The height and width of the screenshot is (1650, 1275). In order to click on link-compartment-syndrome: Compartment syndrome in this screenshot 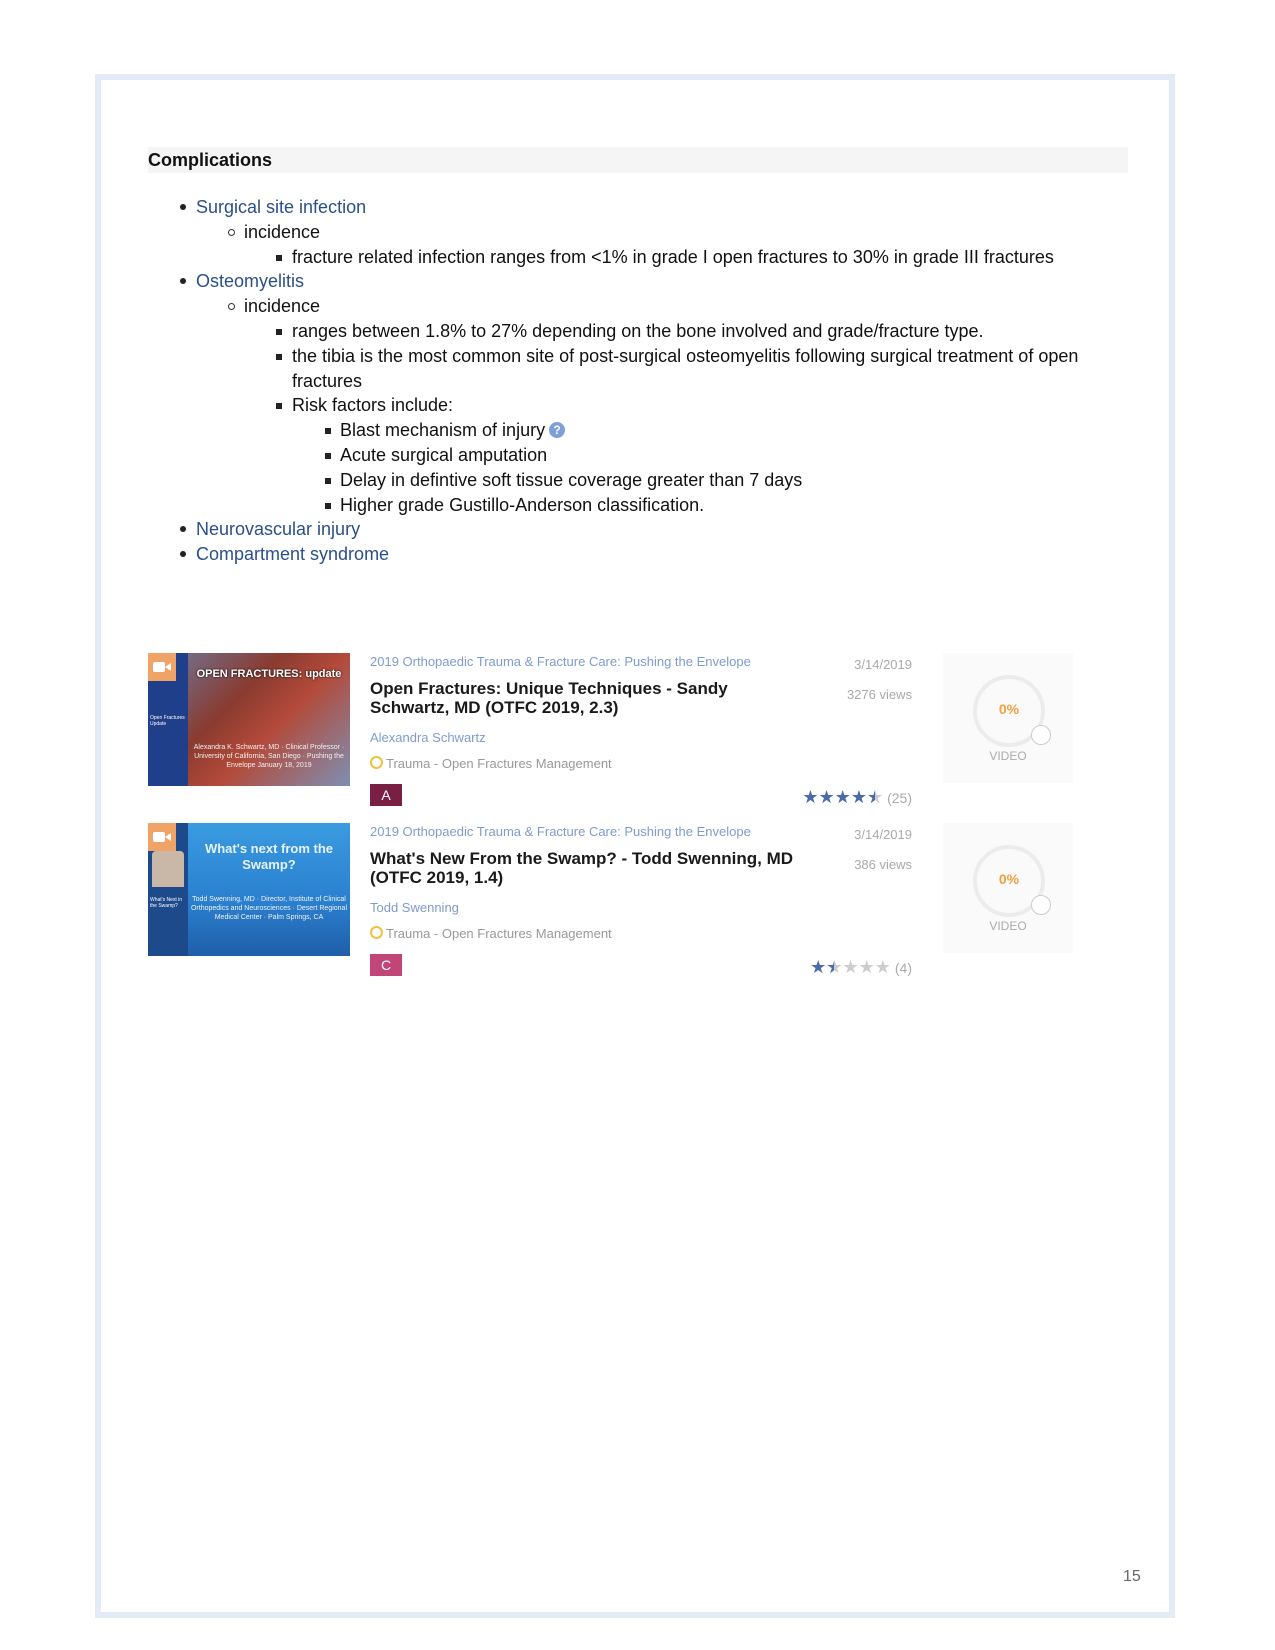, I will do `click(292, 554)`.